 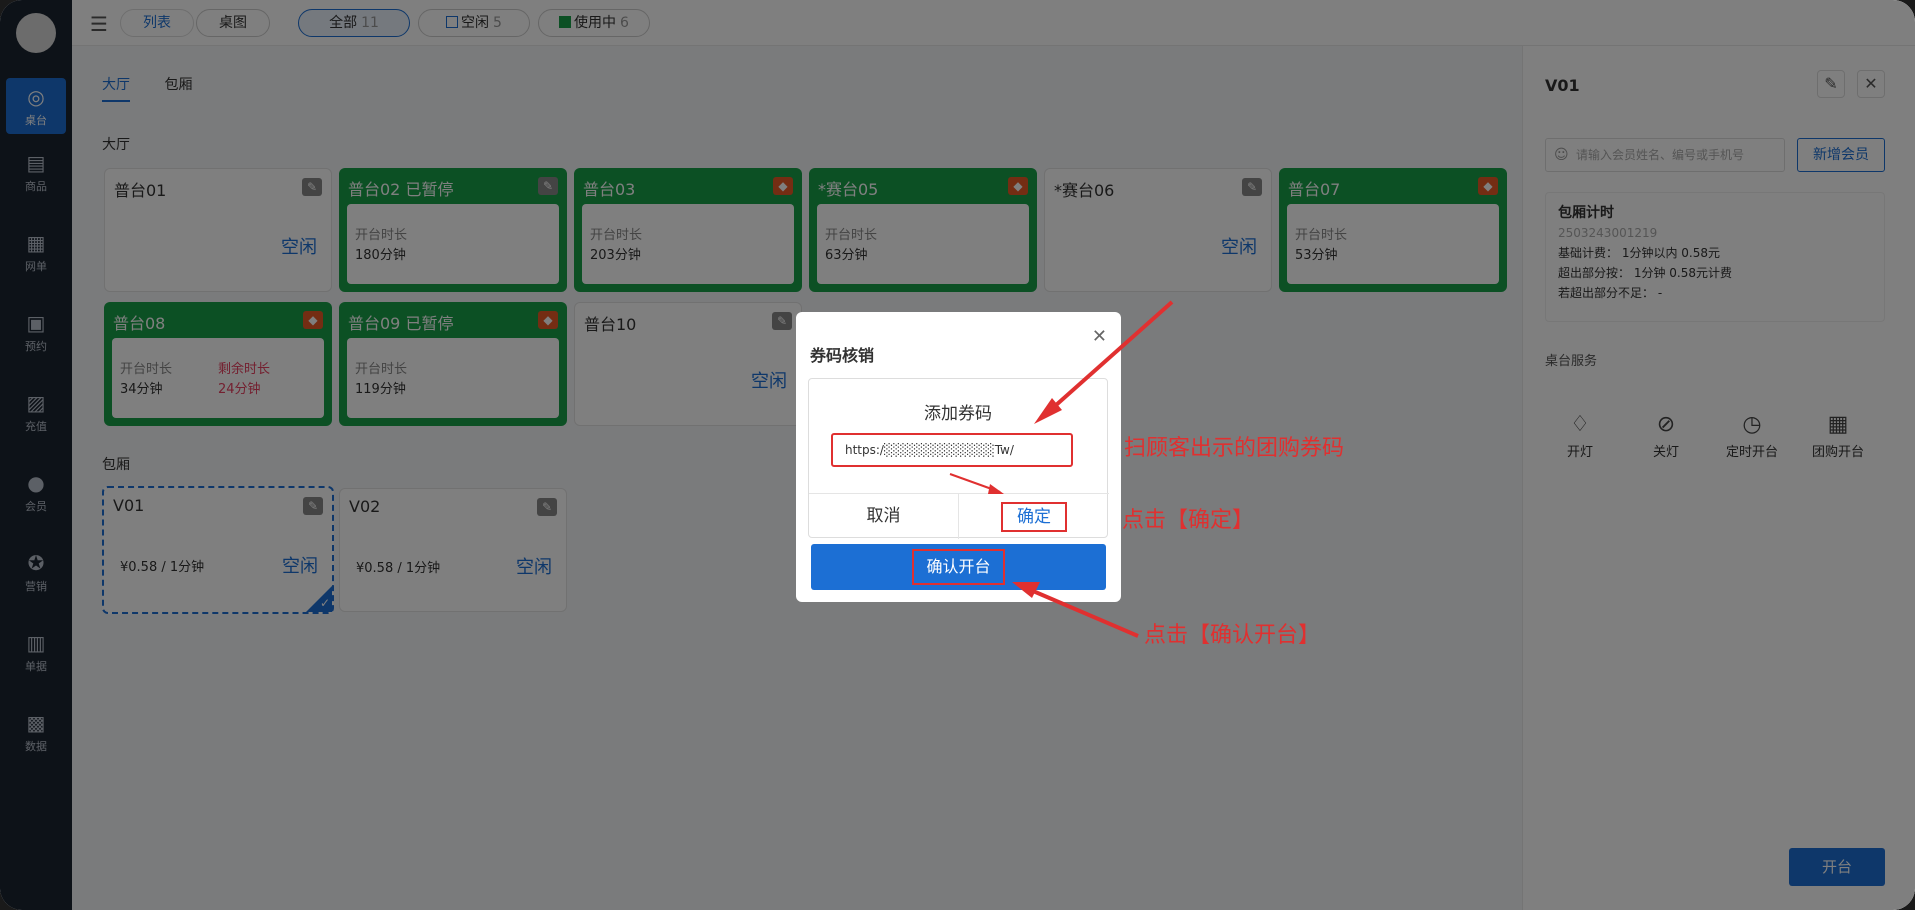 What do you see at coordinates (1104, 362) in the screenshot?
I see `arrow-scan` at bounding box center [1104, 362].